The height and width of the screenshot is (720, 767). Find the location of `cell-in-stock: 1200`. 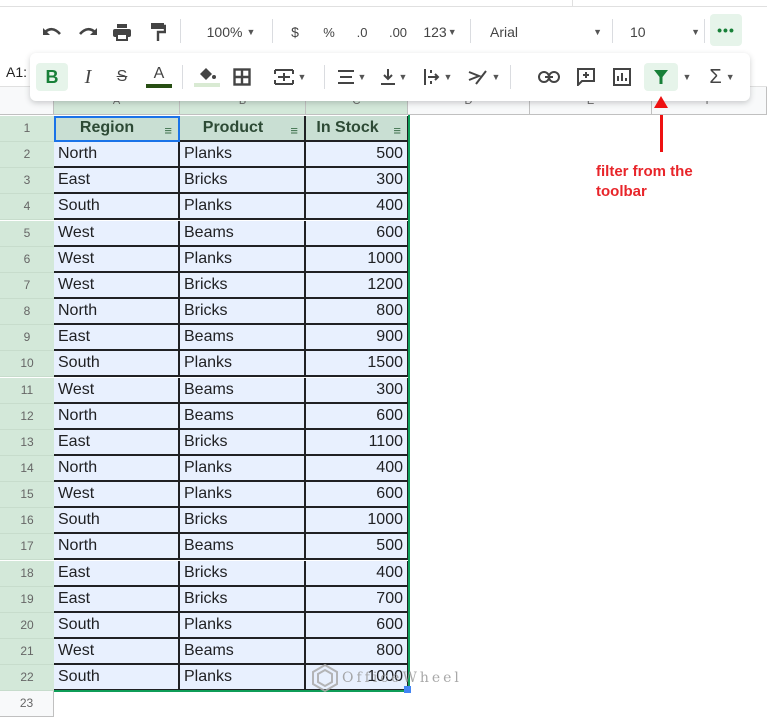

cell-in-stock: 1200 is located at coordinates (357, 285).